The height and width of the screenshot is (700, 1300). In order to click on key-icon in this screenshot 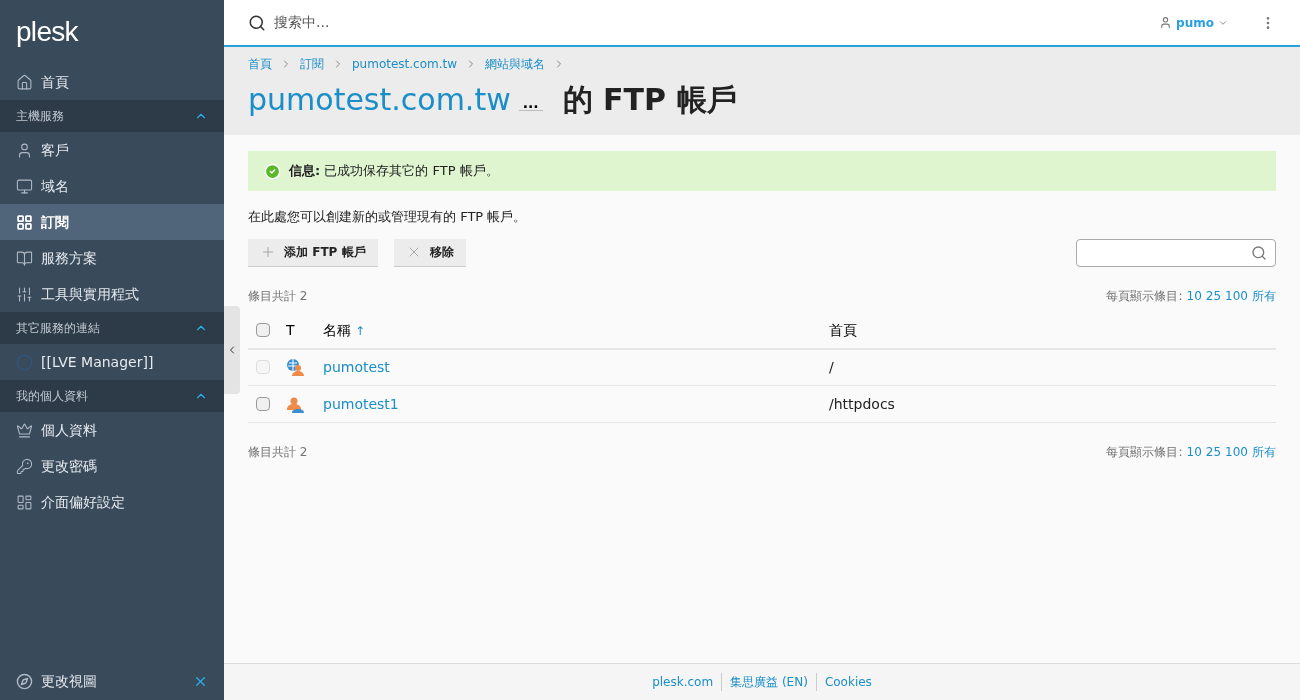, I will do `click(24, 466)`.